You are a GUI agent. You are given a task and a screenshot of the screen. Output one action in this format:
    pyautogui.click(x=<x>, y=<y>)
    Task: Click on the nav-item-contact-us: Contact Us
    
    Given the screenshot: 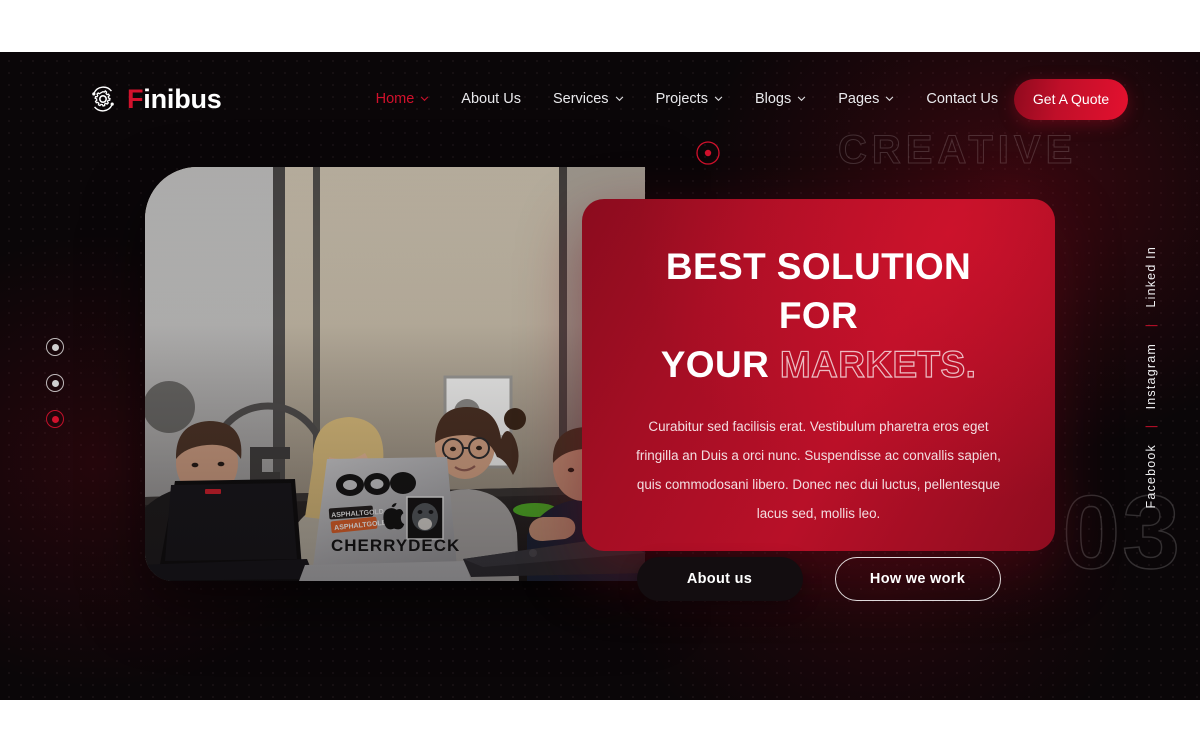 What is the action you would take?
    pyautogui.click(x=962, y=99)
    